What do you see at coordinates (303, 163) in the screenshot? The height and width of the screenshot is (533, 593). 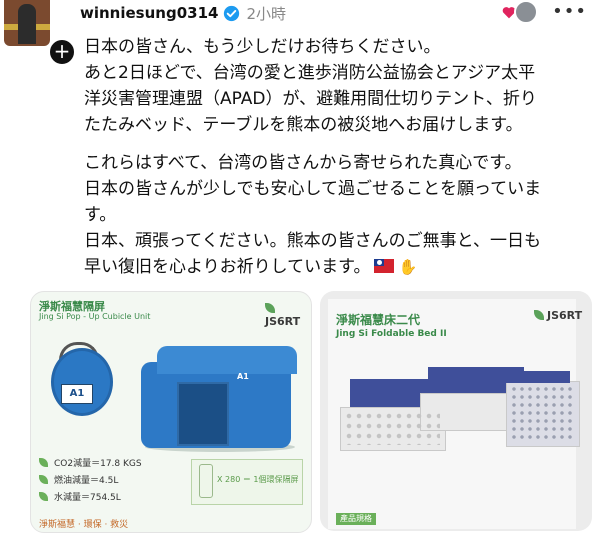 I see `text-line: これらはすべて、台湾の皆さんから寄せられた真心です。` at bounding box center [303, 163].